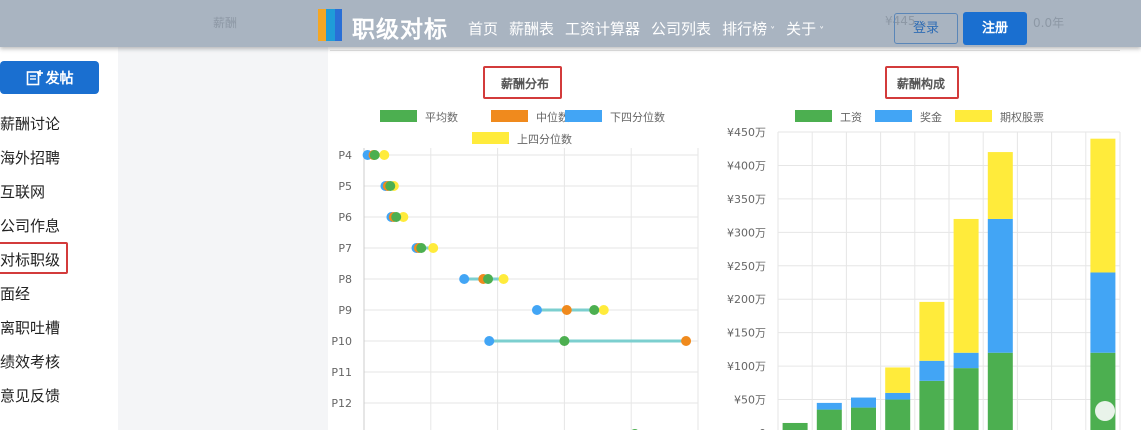 Image resolution: width=1141 pixels, height=430 pixels. What do you see at coordinates (1105, 411) in the screenshot?
I see `watermark-icon` at bounding box center [1105, 411].